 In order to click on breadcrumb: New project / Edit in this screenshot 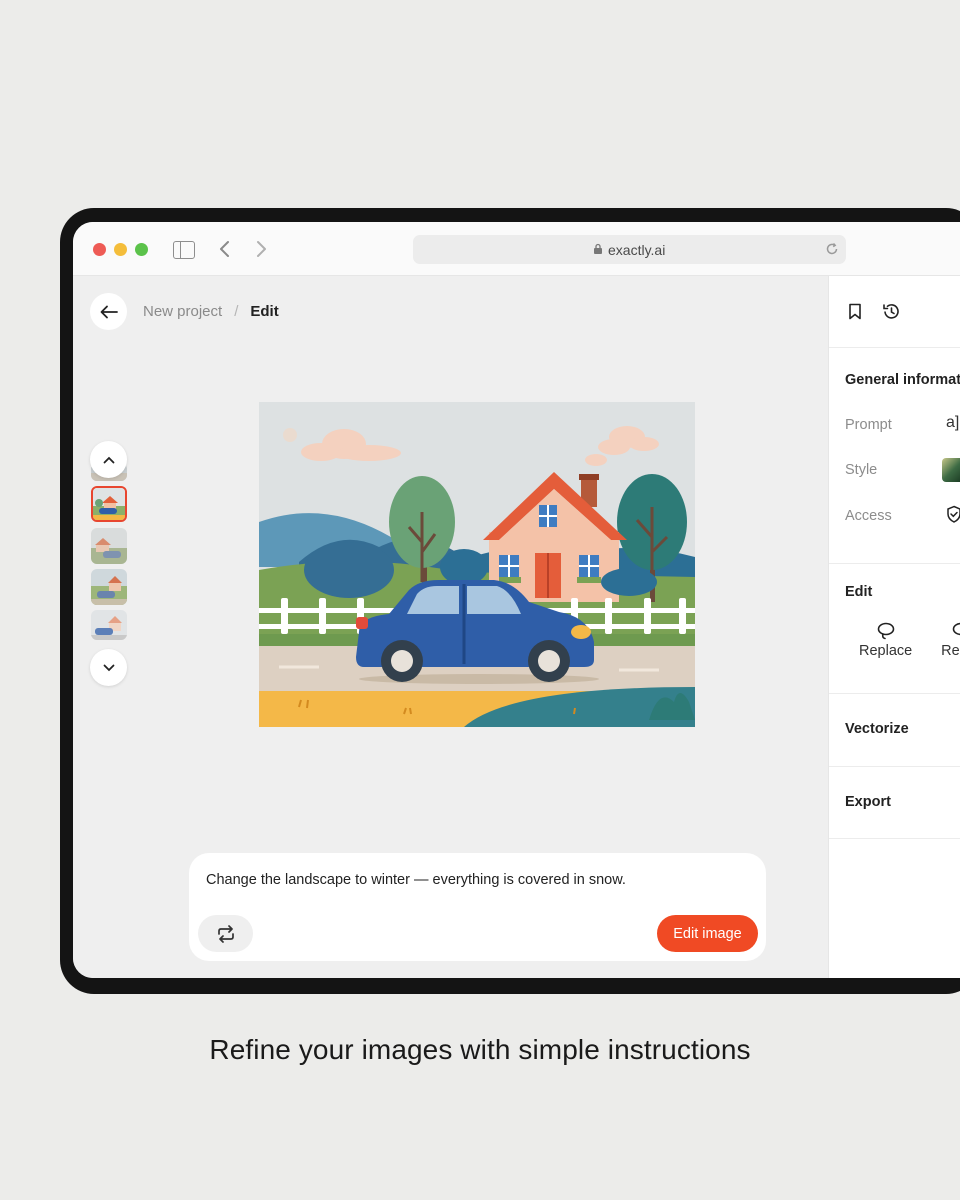, I will do `click(211, 311)`.